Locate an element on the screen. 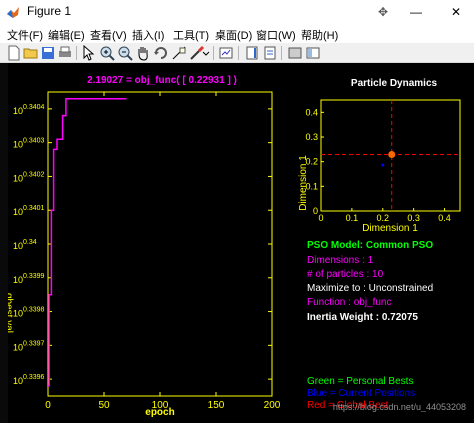  y-tick-label: 100.3402 is located at coordinates (29, 177).